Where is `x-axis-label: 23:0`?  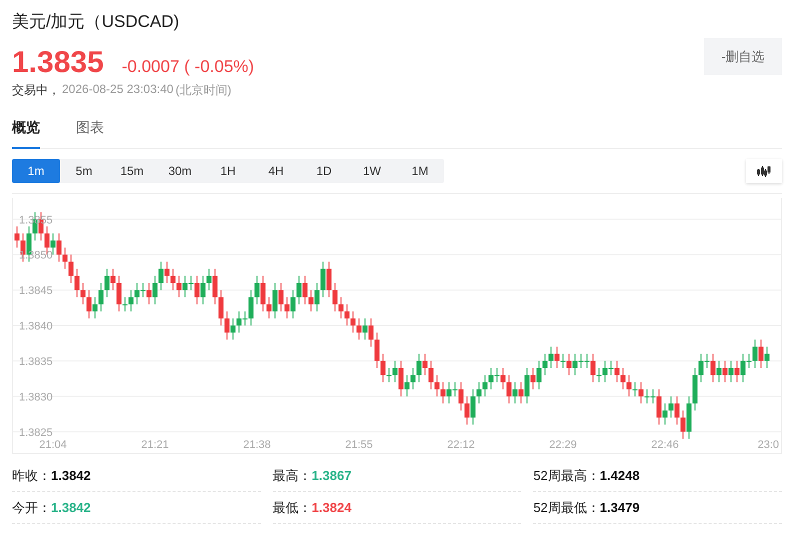
x-axis-label: 23:0 is located at coordinates (768, 445).